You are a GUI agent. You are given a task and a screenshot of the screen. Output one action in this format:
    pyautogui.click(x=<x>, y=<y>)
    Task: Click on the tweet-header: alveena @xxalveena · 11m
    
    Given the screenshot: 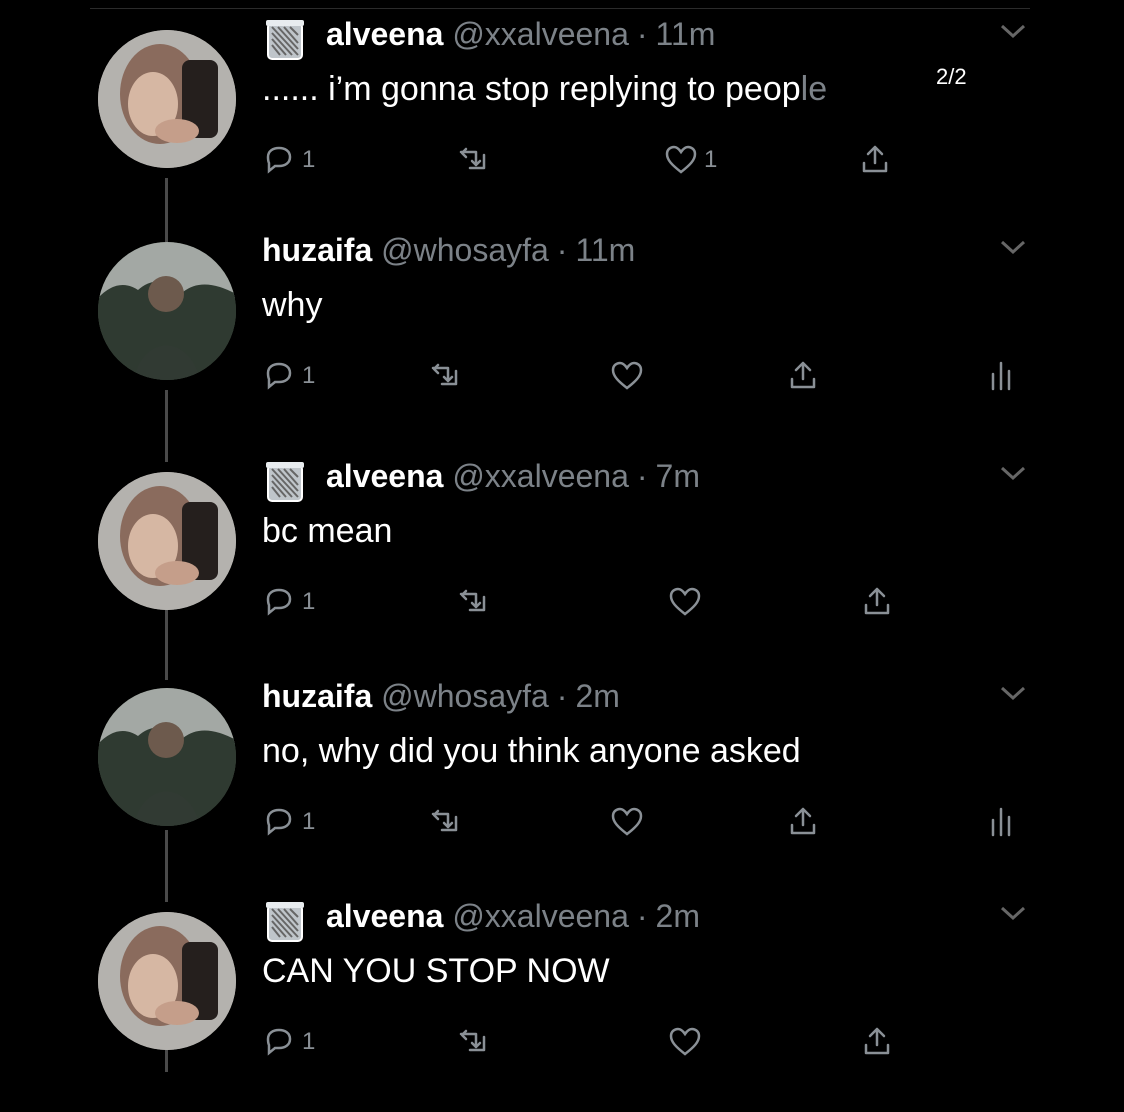 What is the action you would take?
    pyautogui.click(x=521, y=34)
    